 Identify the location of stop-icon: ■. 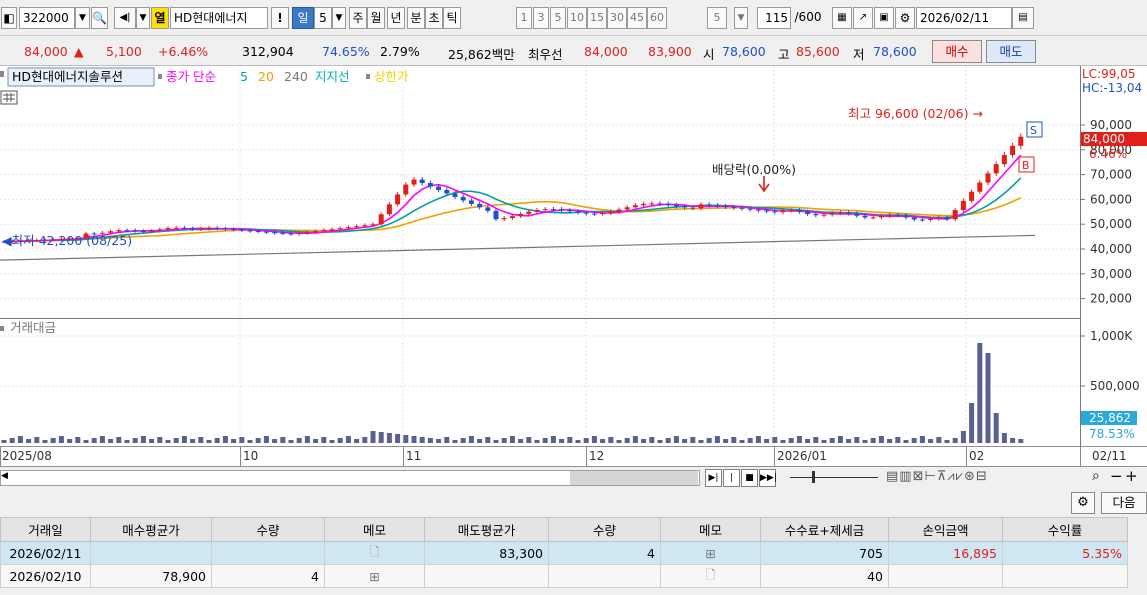
(749, 478).